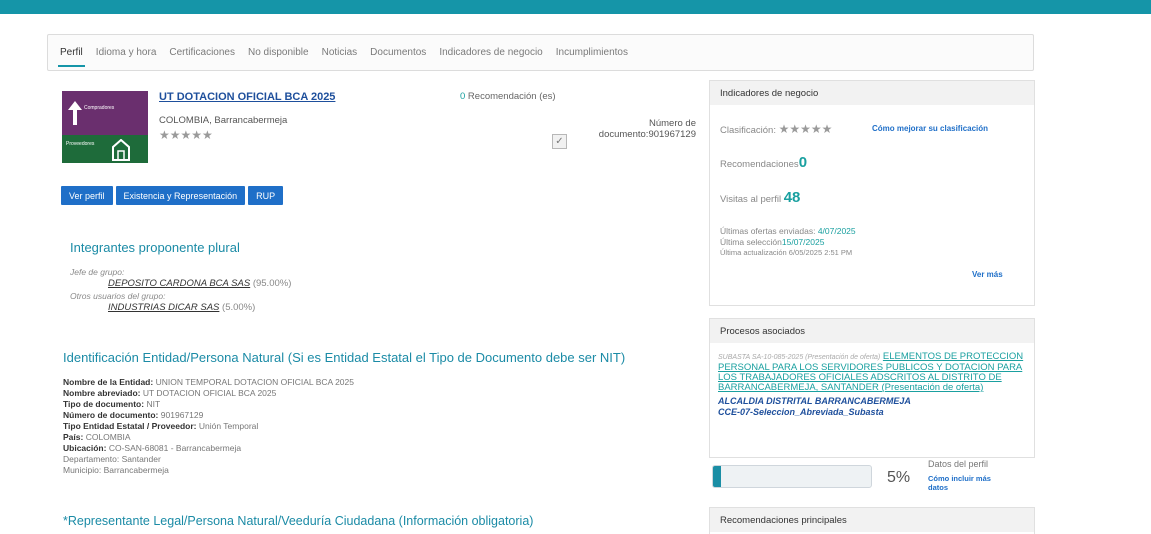  I want to click on tab-perfil: Perfil, so click(71, 52).